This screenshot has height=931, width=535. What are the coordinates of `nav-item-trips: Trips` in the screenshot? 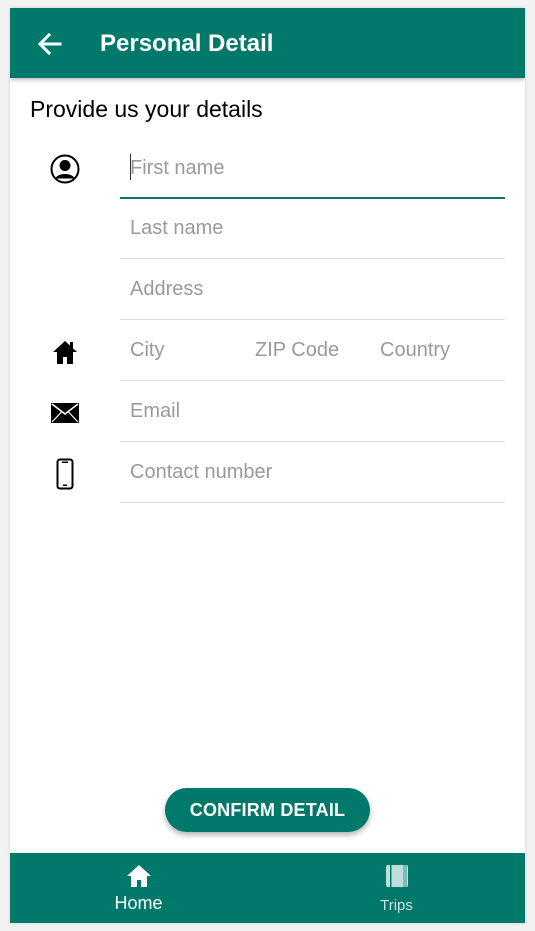 It's located at (396, 888).